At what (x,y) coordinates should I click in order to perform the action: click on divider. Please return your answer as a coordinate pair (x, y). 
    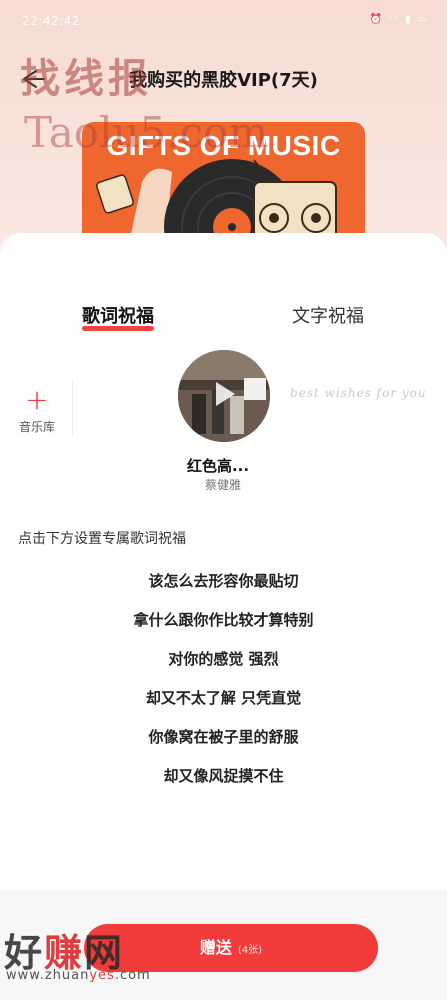
    Looking at the image, I should click on (72, 408).